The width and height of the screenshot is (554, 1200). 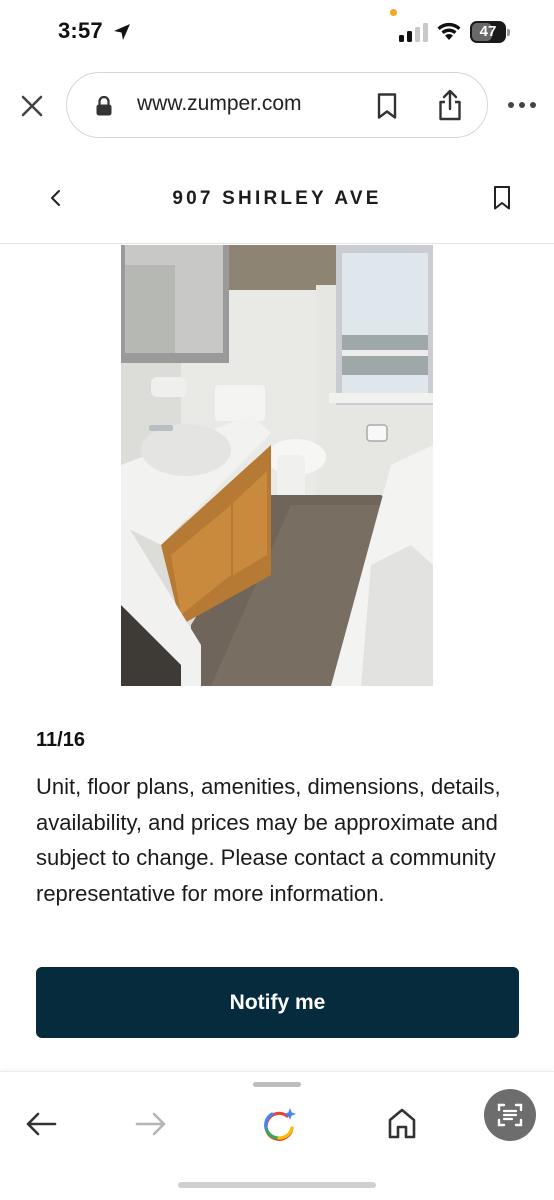 What do you see at coordinates (277, 1084) in the screenshot?
I see `sheet-grabber` at bounding box center [277, 1084].